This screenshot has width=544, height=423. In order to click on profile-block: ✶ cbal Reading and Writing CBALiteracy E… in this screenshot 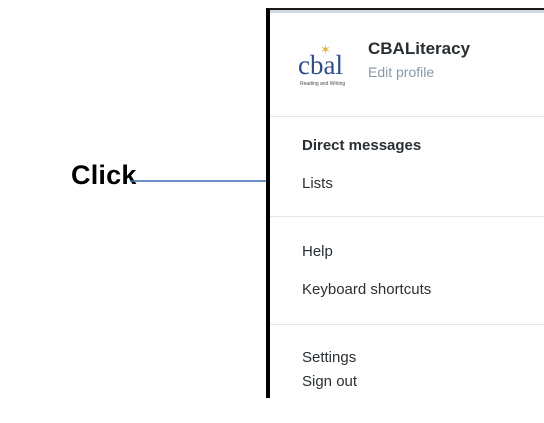, I will do `click(407, 68)`.